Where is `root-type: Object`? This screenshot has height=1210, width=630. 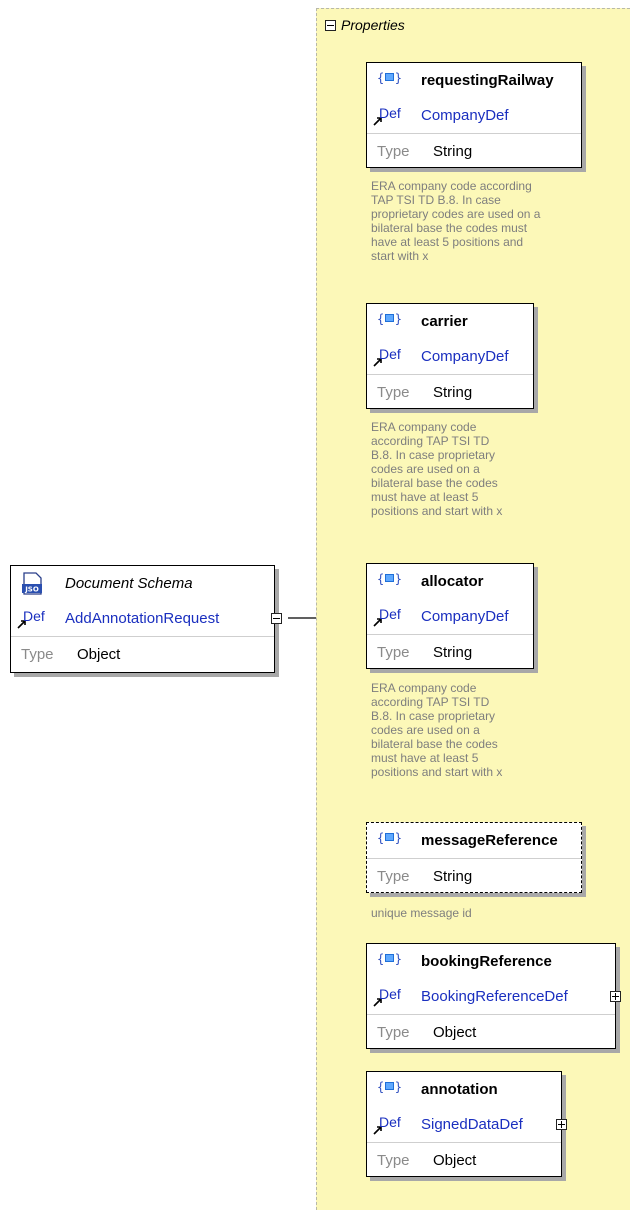
root-type: Object is located at coordinates (99, 654).